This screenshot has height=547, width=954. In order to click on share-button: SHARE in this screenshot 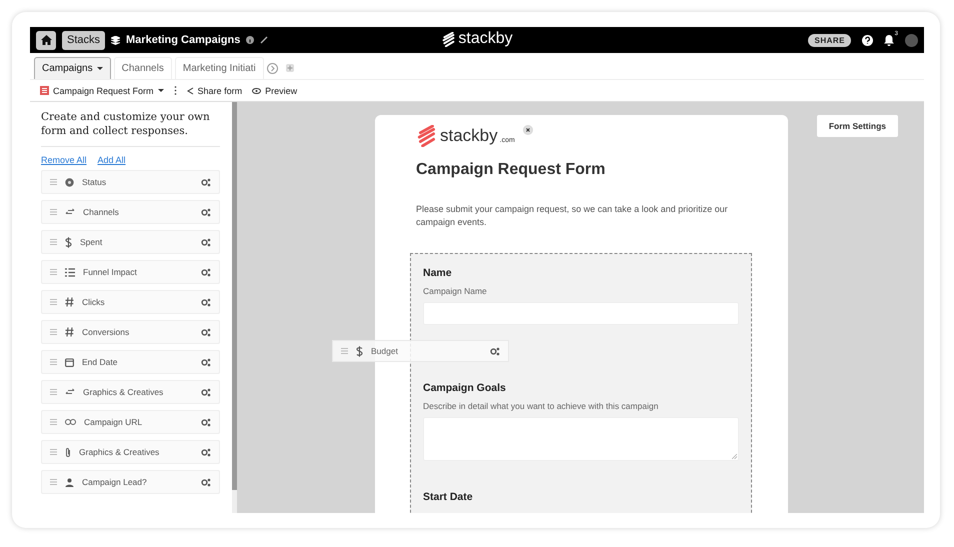, I will do `click(829, 40)`.